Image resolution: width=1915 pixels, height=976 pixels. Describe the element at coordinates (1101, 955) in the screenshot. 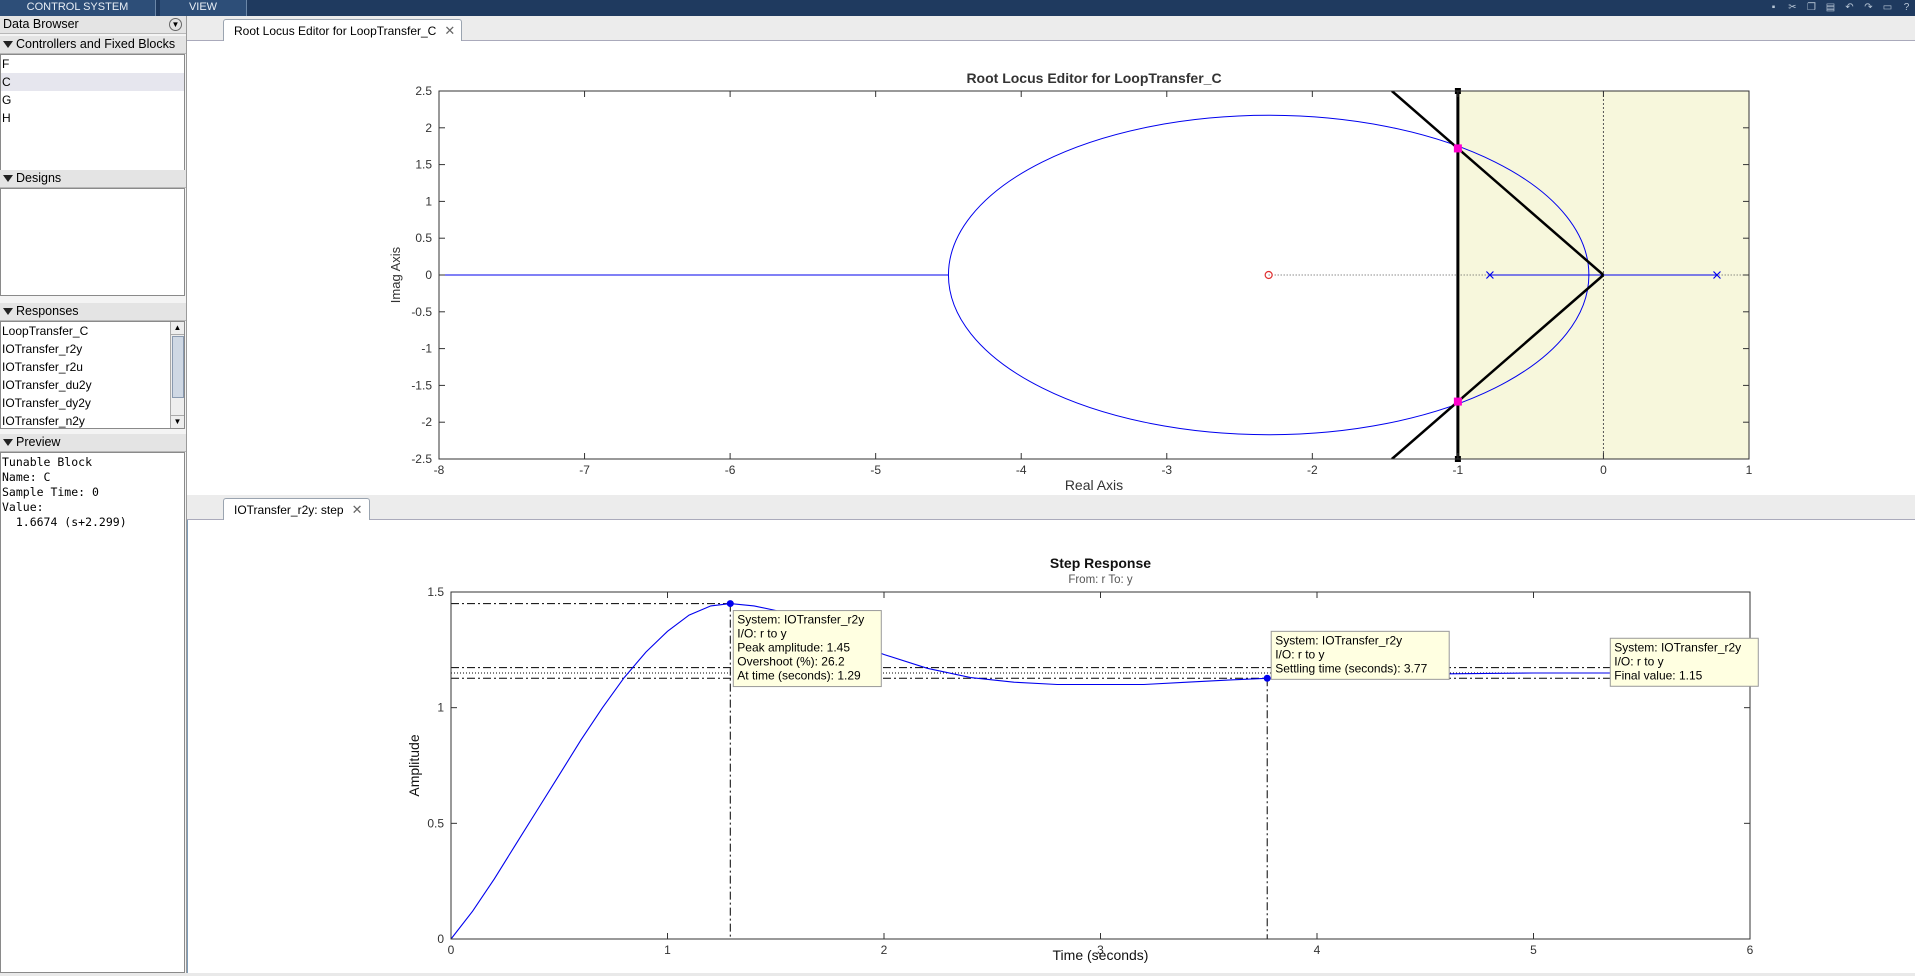

I see `x-axis-label: Time (seconds)` at that location.